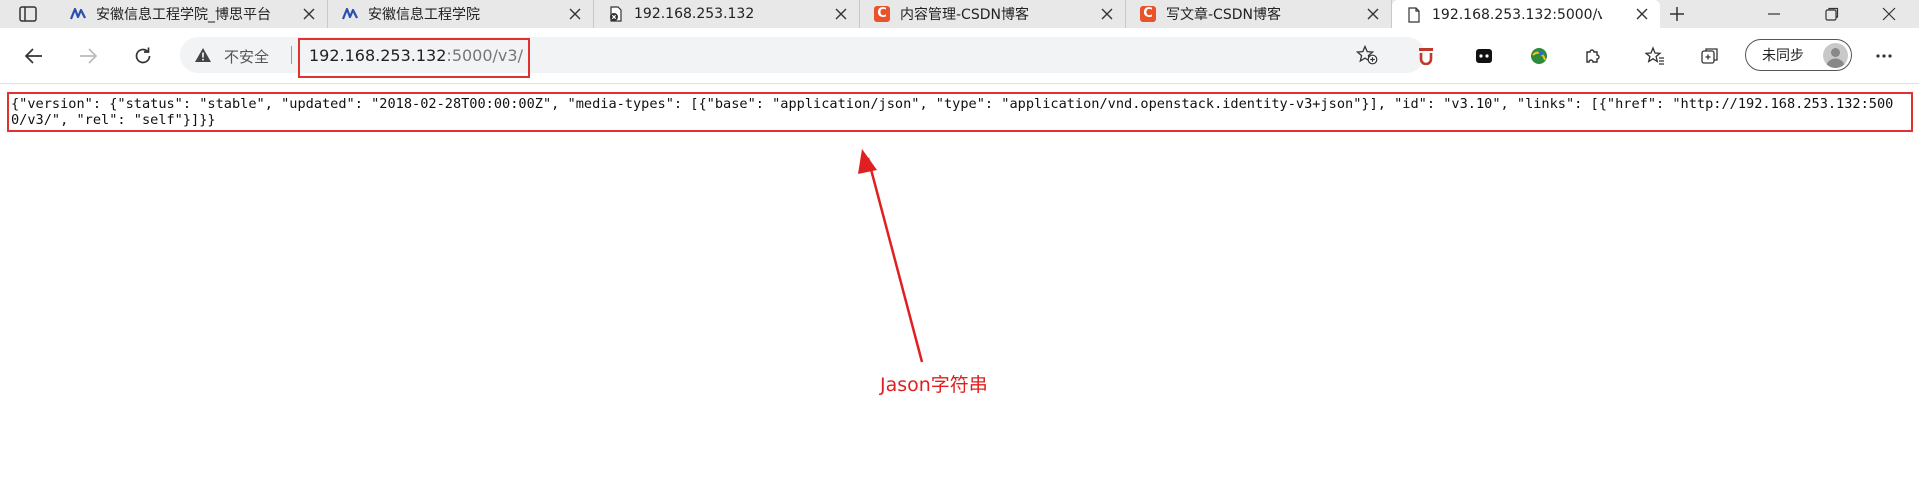  What do you see at coordinates (414, 58) in the screenshot?
I see `url-highlight-box` at bounding box center [414, 58].